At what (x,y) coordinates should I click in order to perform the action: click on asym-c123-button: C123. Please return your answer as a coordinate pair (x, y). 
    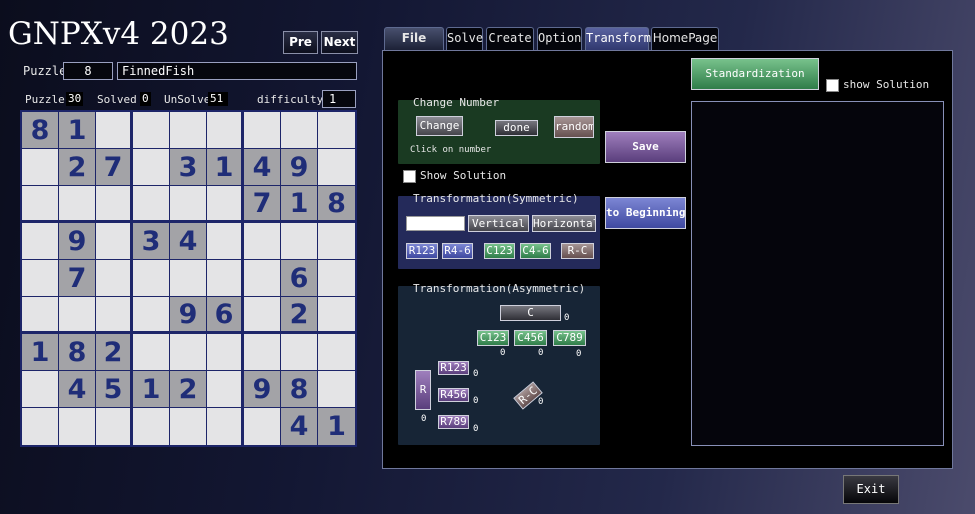
    Looking at the image, I should click on (493, 338).